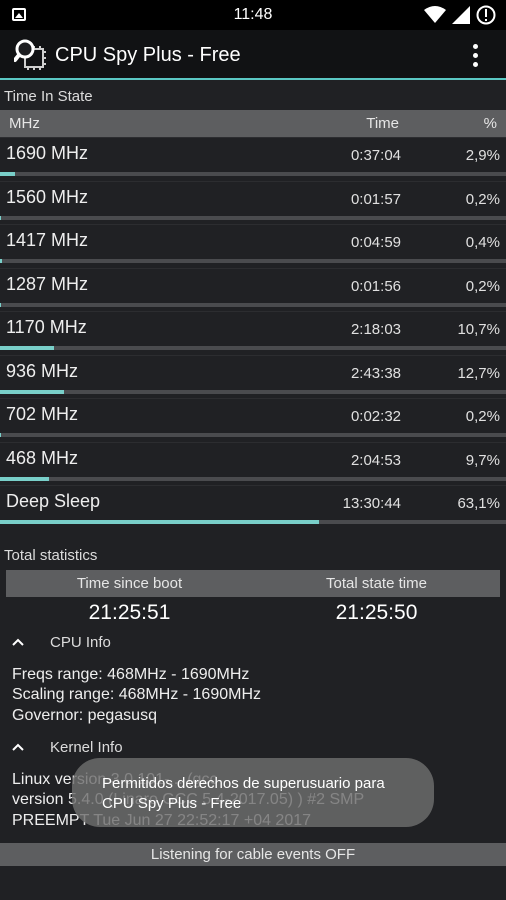 The height and width of the screenshot is (900, 506). What do you see at coordinates (47, 196) in the screenshot?
I see `state-frequency: 1560 MHz` at bounding box center [47, 196].